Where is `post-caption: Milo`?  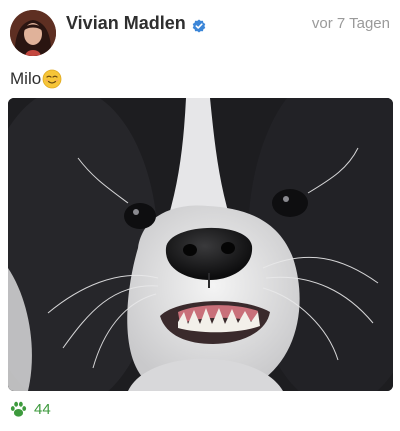 post-caption: Milo is located at coordinates (36, 79).